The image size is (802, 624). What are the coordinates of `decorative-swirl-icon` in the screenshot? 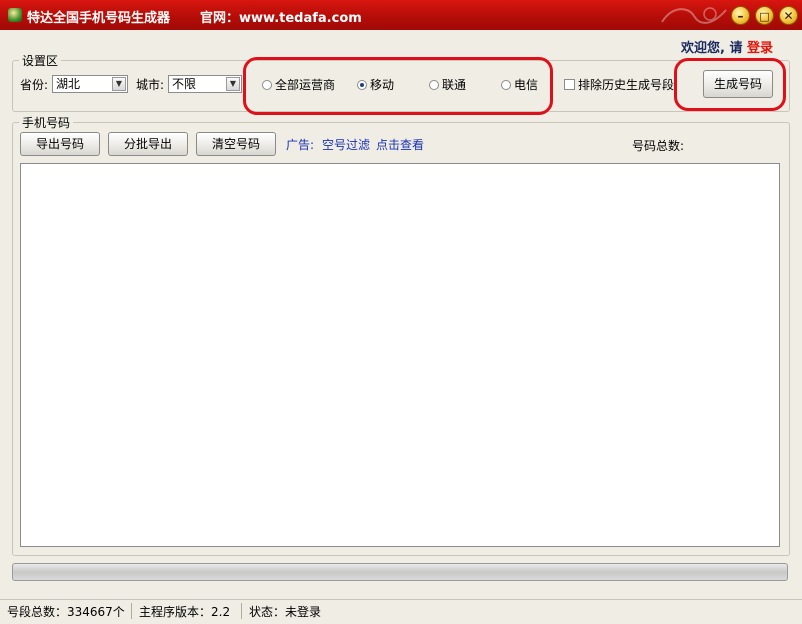 It's located at (694, 15).